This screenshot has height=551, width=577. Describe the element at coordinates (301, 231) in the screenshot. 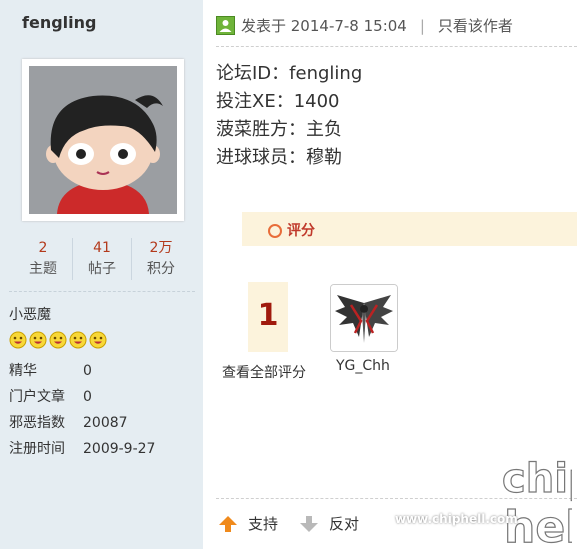

I see `rating-title: 评分` at that location.